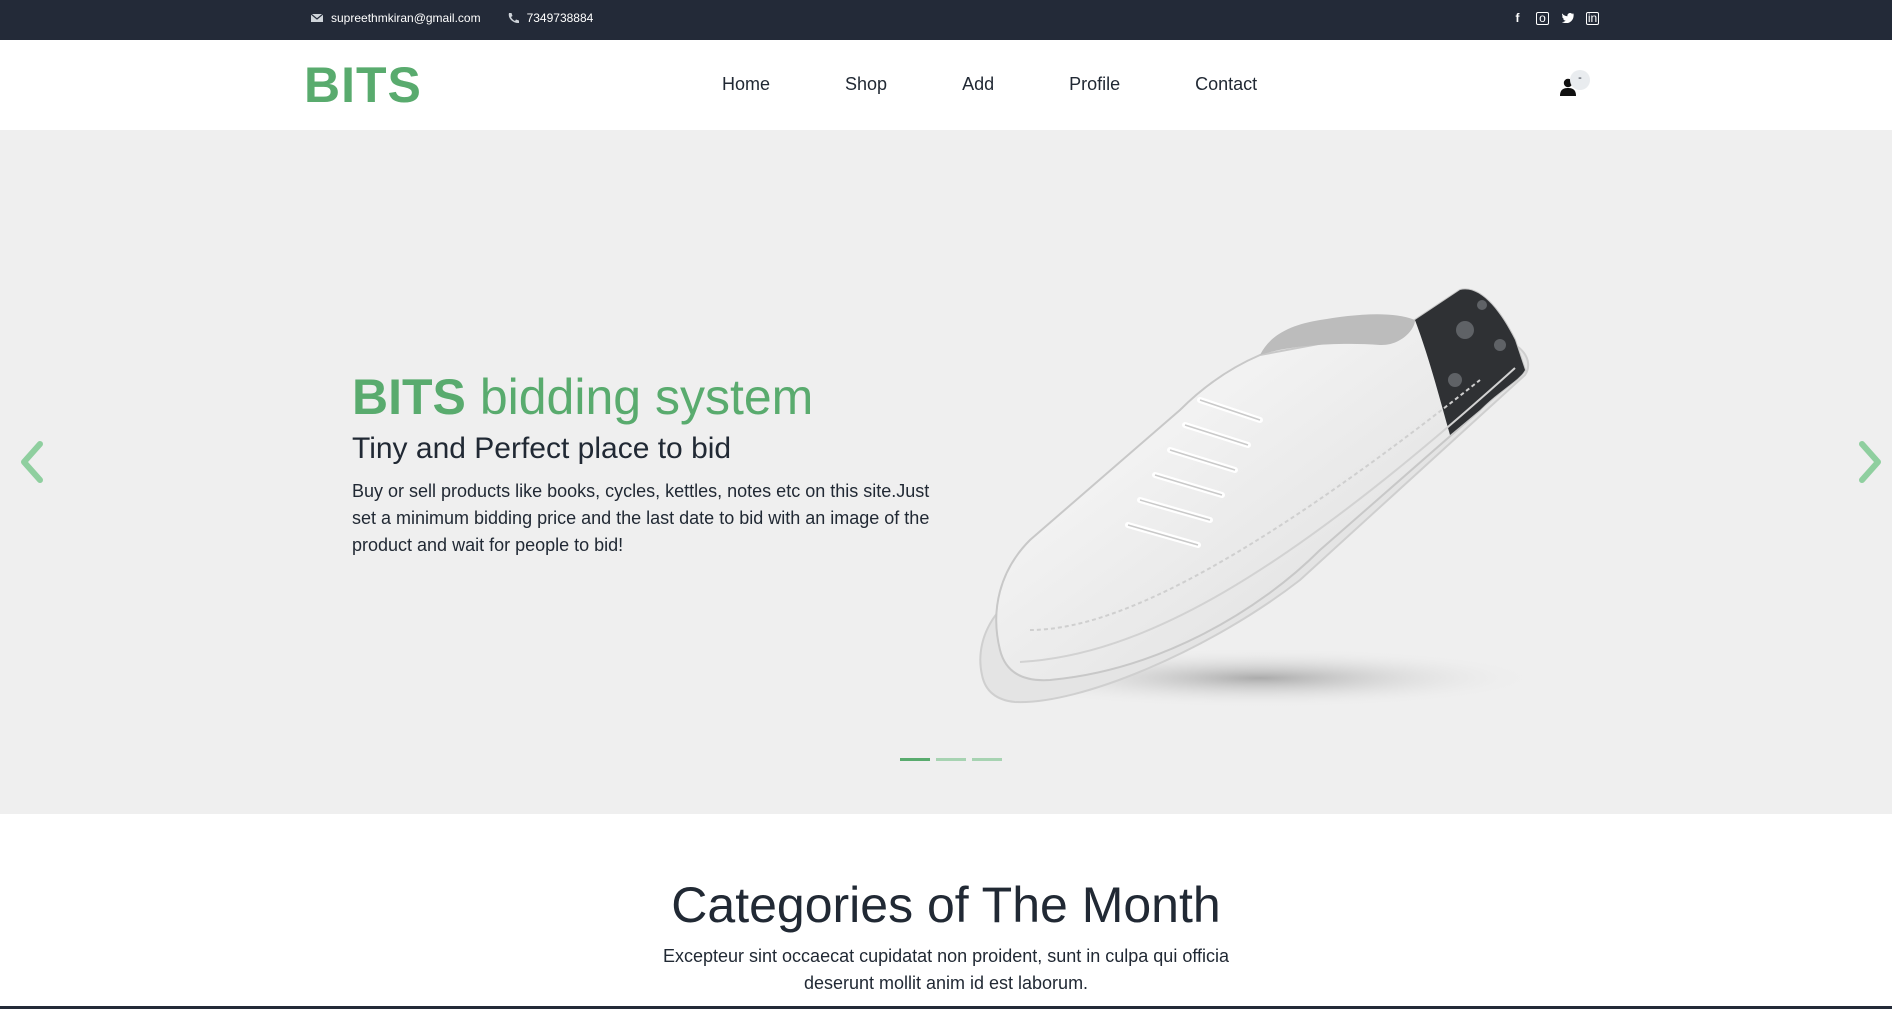 This screenshot has height=1009, width=1892. I want to click on twitter-icon, so click(1567, 18).